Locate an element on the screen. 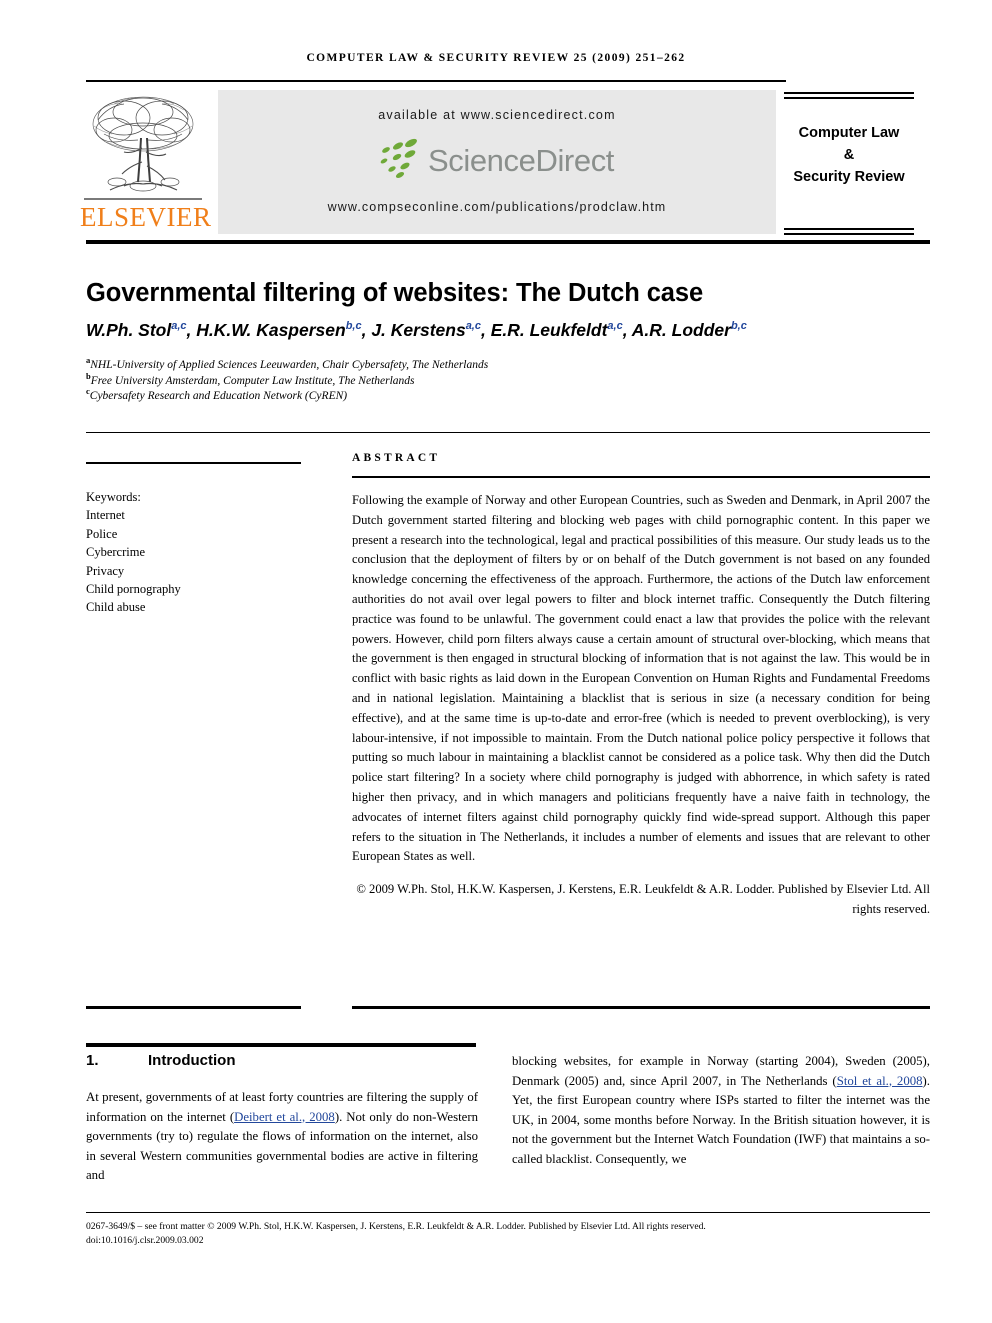 Image resolution: width=992 pixels, height=1323 pixels. elsevier-logo: ELSEVIER is located at coordinates (145, 164).